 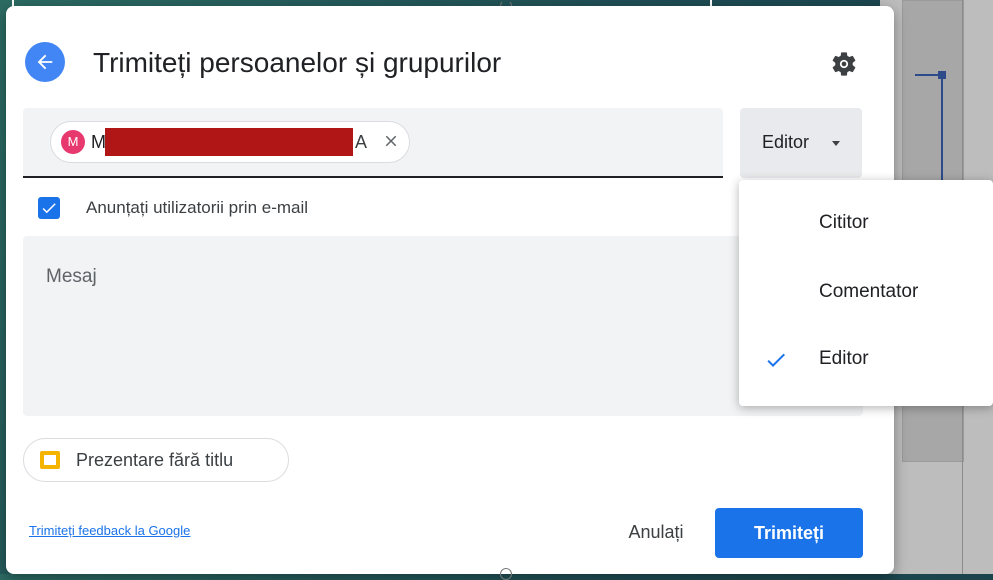 What do you see at coordinates (869, 291) in the screenshot?
I see `role-menu-item-label: Comentator` at bounding box center [869, 291].